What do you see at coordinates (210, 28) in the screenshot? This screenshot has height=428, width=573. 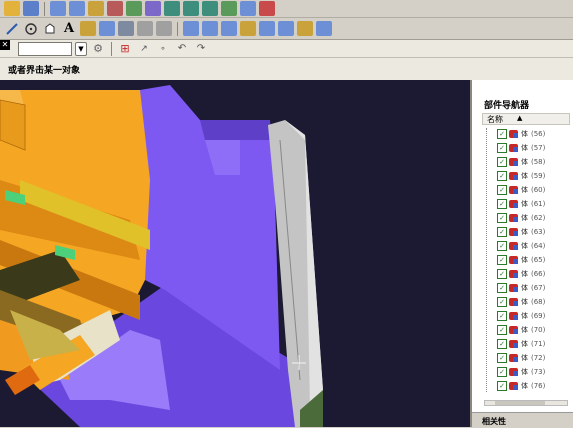 I see `offset-face-icon` at bounding box center [210, 28].